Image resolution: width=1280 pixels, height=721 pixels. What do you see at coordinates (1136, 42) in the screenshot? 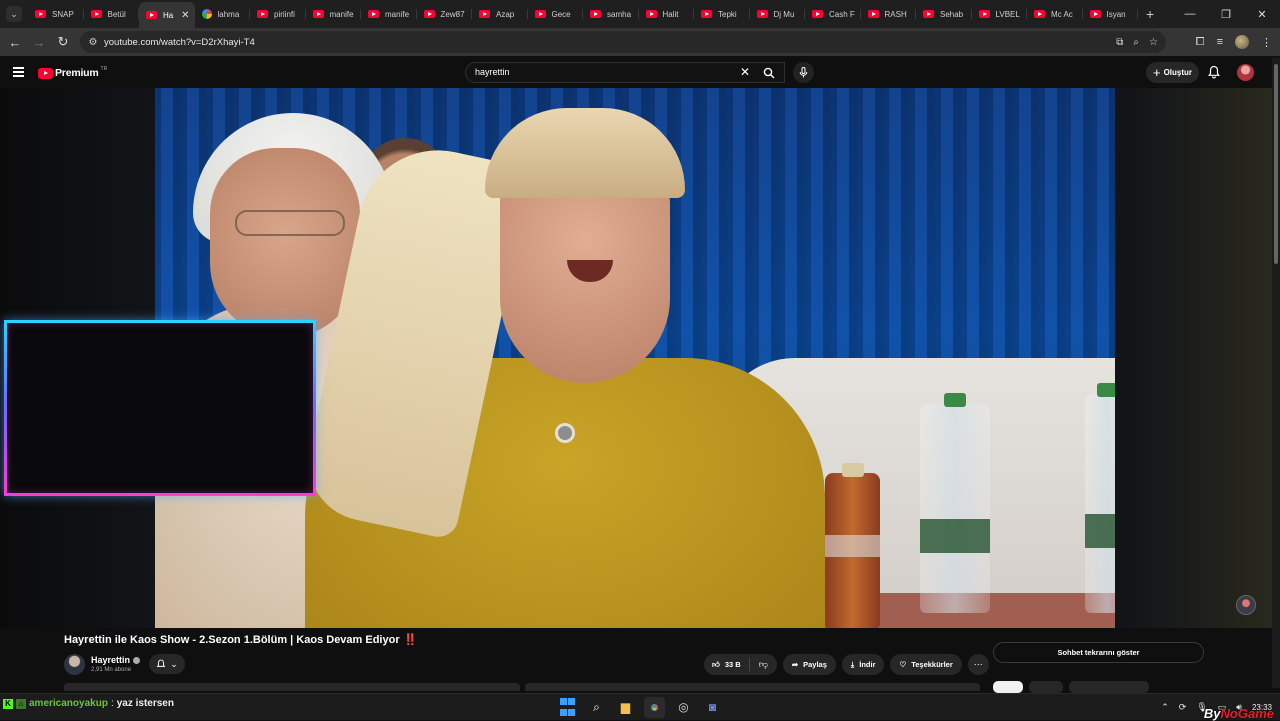
I see `zoom-icon: ⌕` at bounding box center [1136, 42].